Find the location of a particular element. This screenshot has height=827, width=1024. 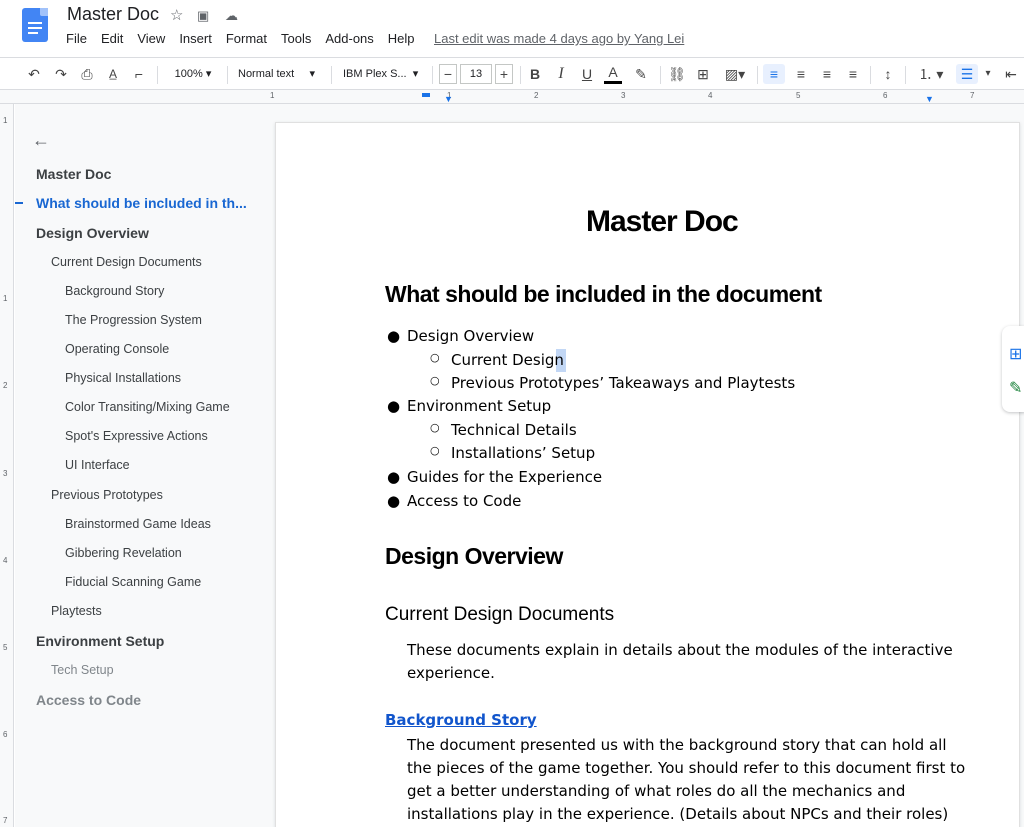

numbered-list-icon: ⒈ ▾ is located at coordinates (931, 74).